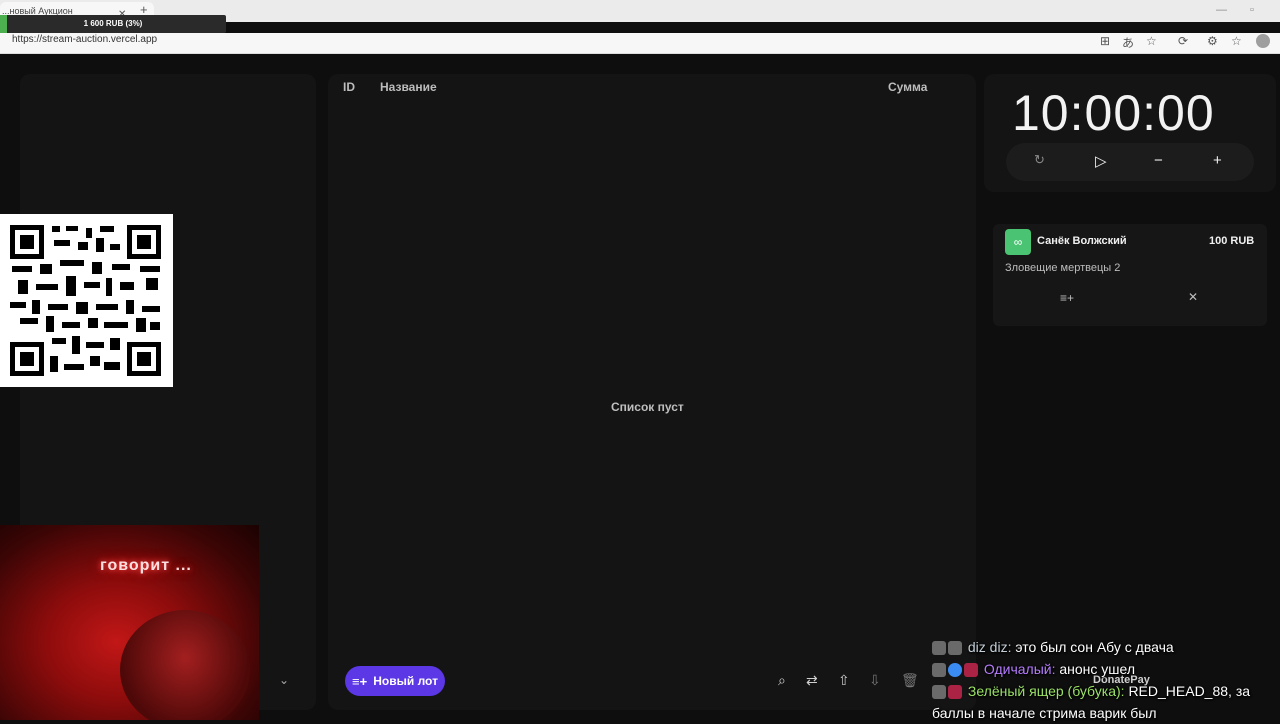 This screenshot has height=724, width=1280. What do you see at coordinates (1019, 669) in the screenshot?
I see `chat-username: Одичалый:` at bounding box center [1019, 669].